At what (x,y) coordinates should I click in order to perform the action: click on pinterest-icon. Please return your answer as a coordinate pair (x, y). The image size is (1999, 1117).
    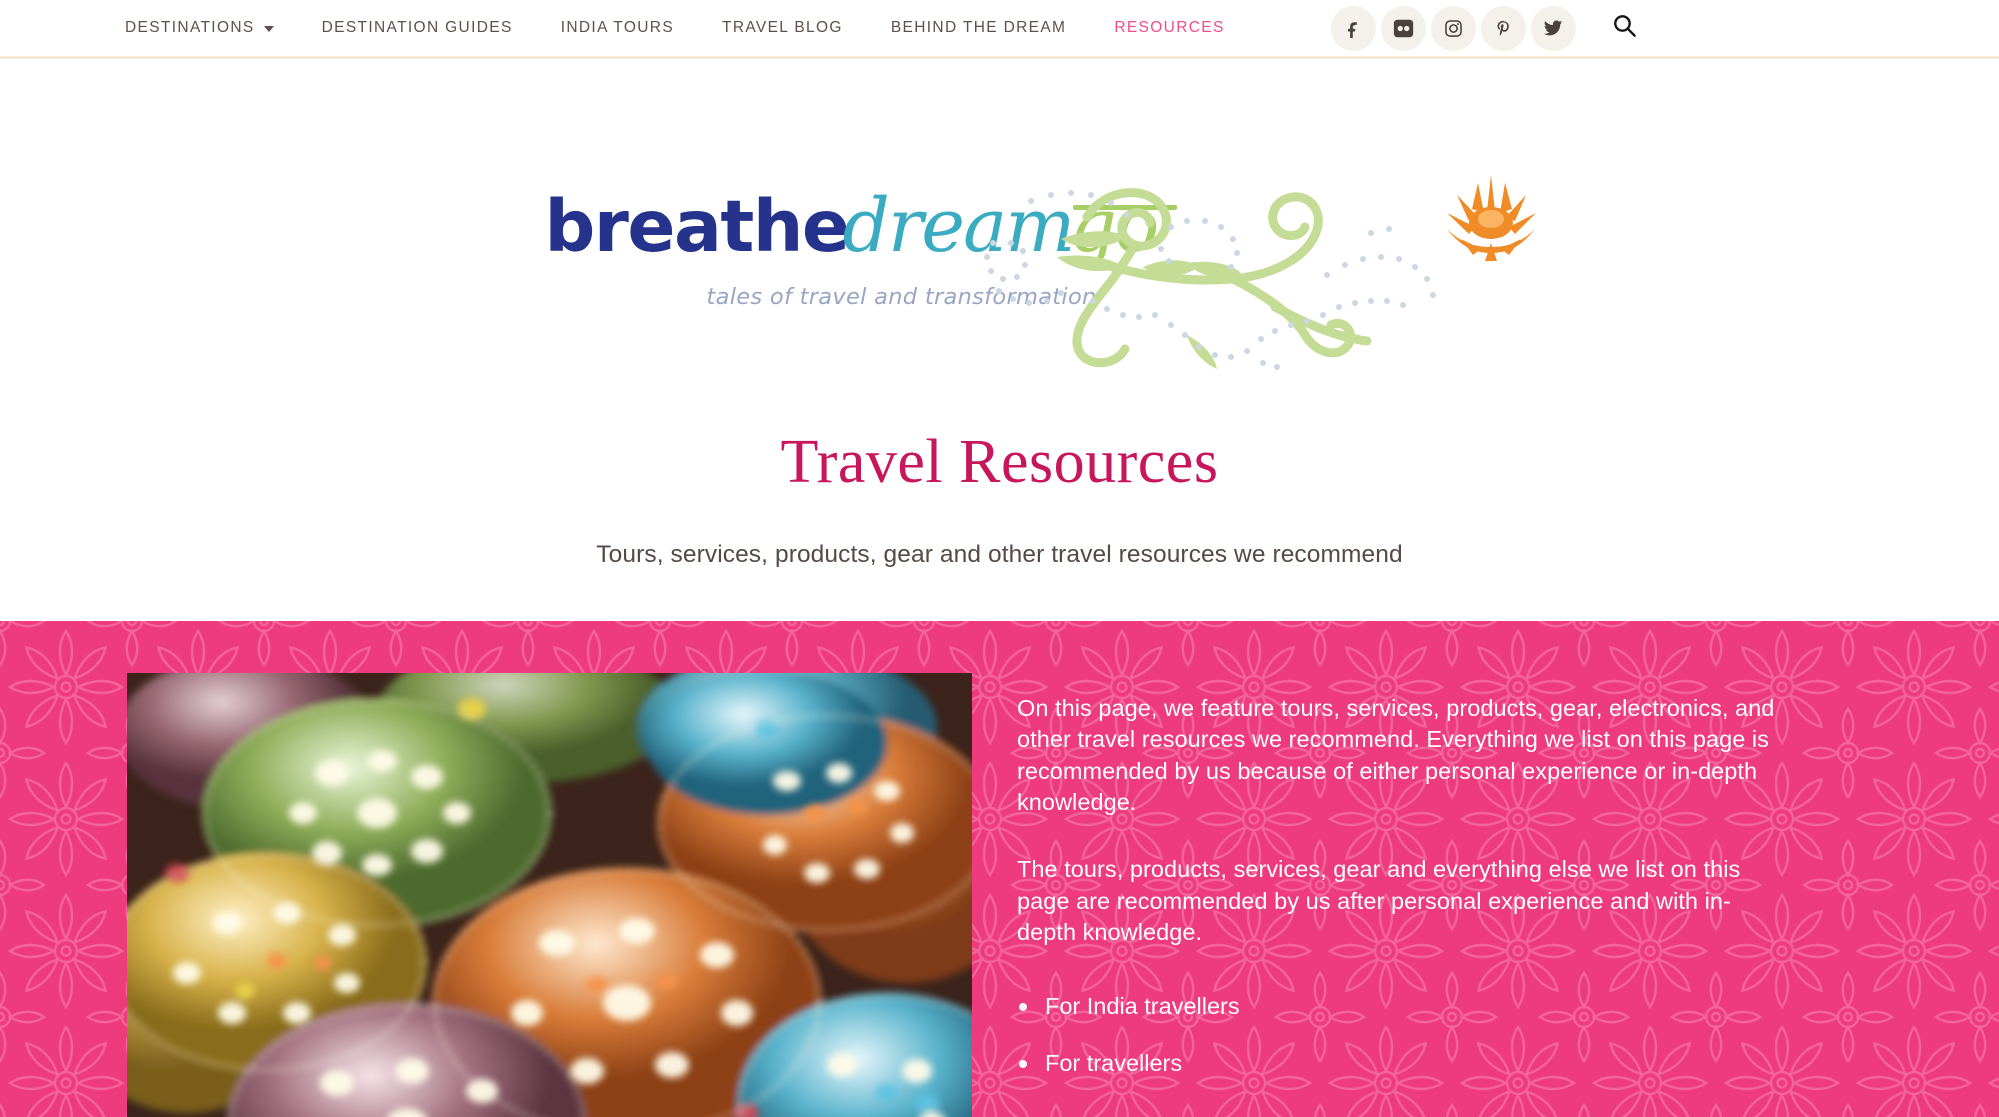
    Looking at the image, I should click on (1503, 28).